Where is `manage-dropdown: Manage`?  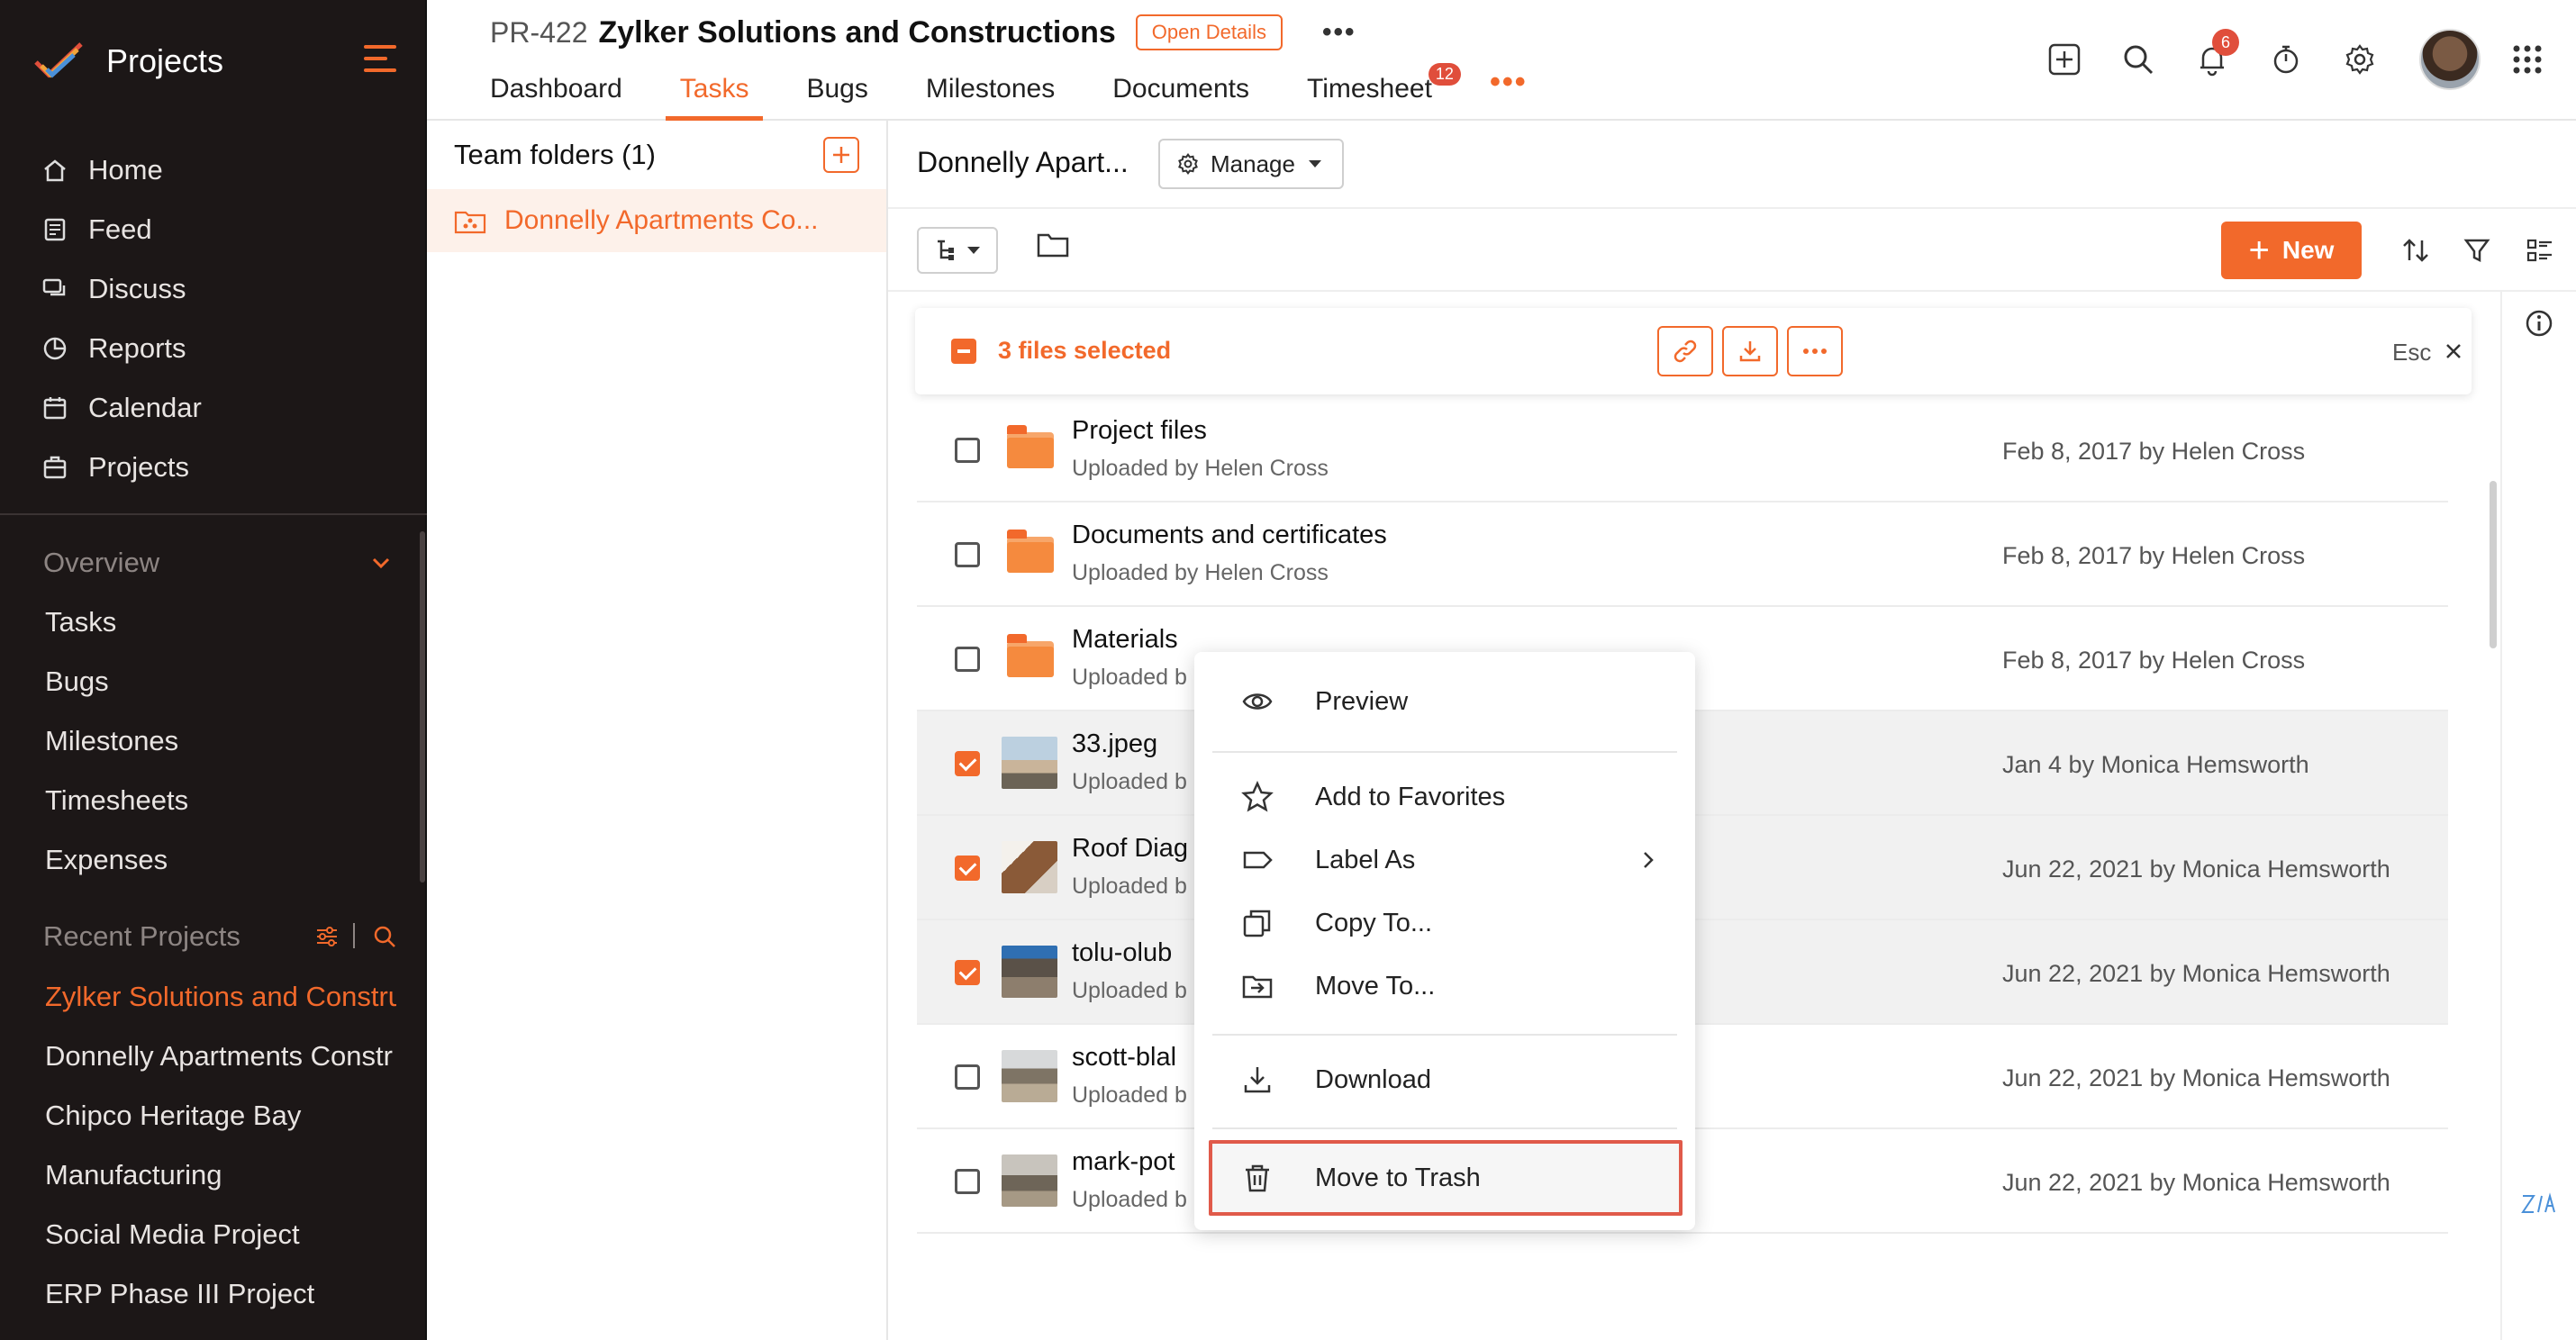 manage-dropdown: Manage is located at coordinates (1251, 164).